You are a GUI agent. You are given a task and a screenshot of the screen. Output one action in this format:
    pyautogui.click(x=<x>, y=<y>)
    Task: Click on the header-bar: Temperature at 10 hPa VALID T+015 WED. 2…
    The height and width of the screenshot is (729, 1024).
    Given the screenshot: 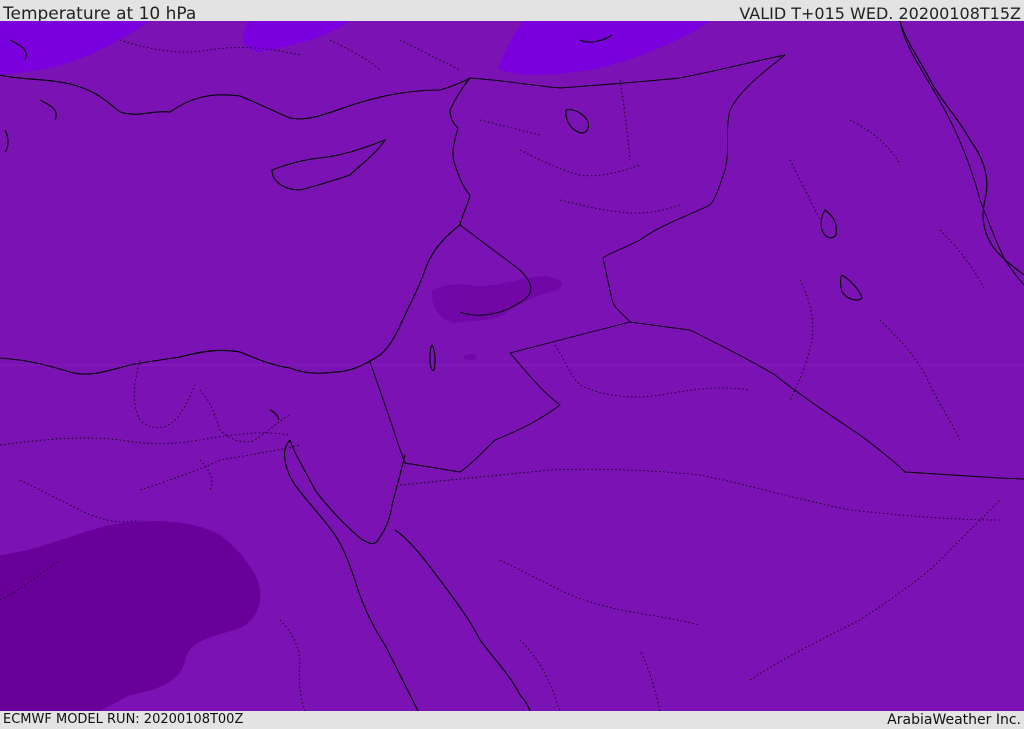 What is the action you would take?
    pyautogui.click(x=512, y=12)
    